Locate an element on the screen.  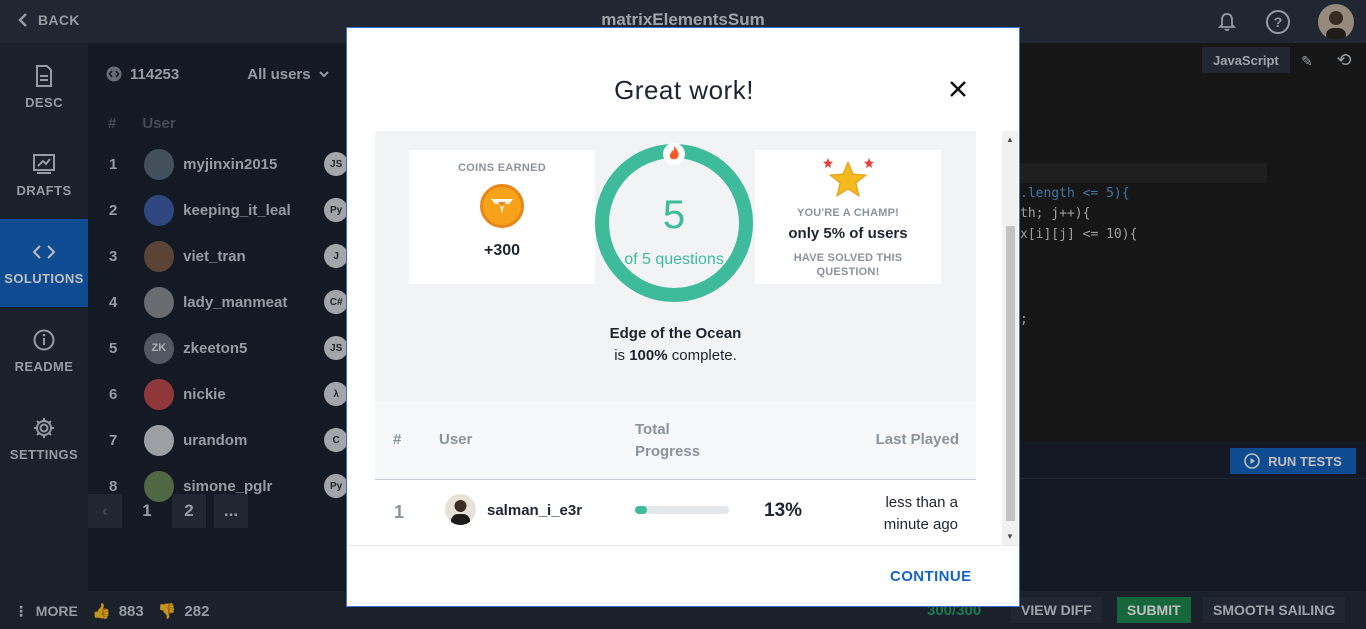
scroll-up-arrow: ▲ is located at coordinates (1010, 139).